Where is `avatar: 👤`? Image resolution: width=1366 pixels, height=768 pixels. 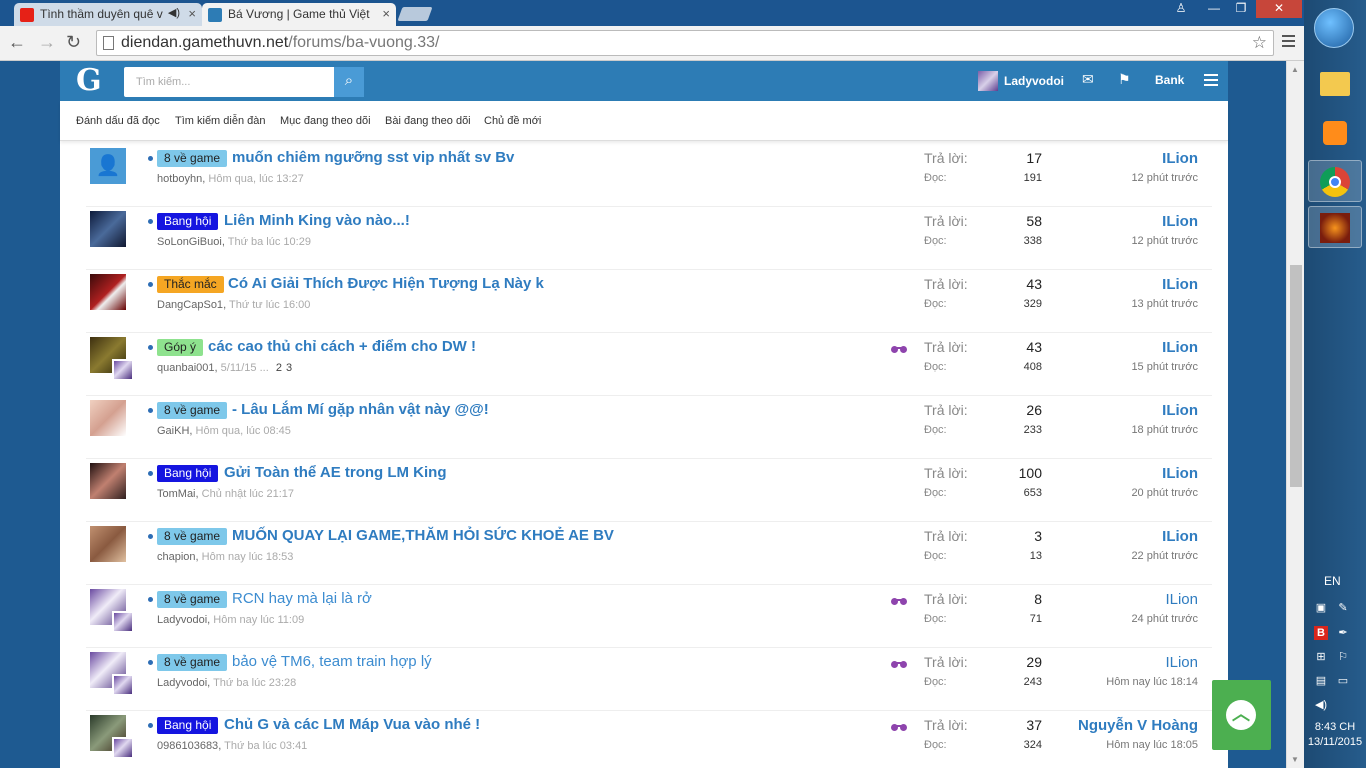 avatar: 👤 is located at coordinates (108, 166).